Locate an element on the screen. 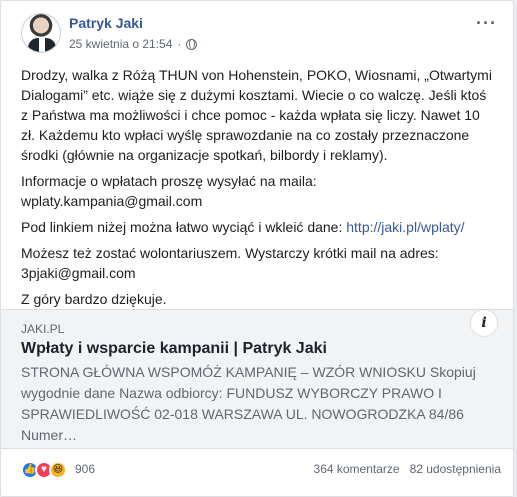 This screenshot has height=497, width=517. reaction-count: 906 is located at coordinates (85, 469).